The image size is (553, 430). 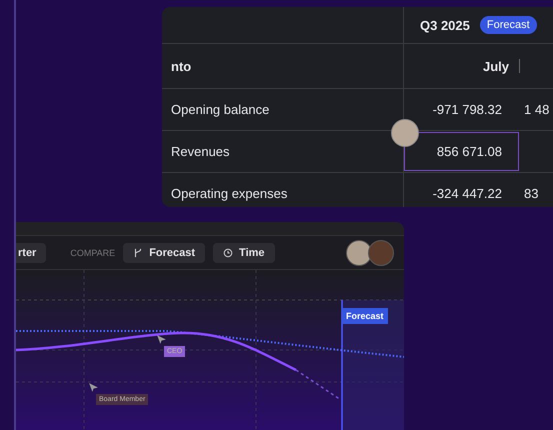 I want to click on value-cell: -324 447.22, so click(x=461, y=190).